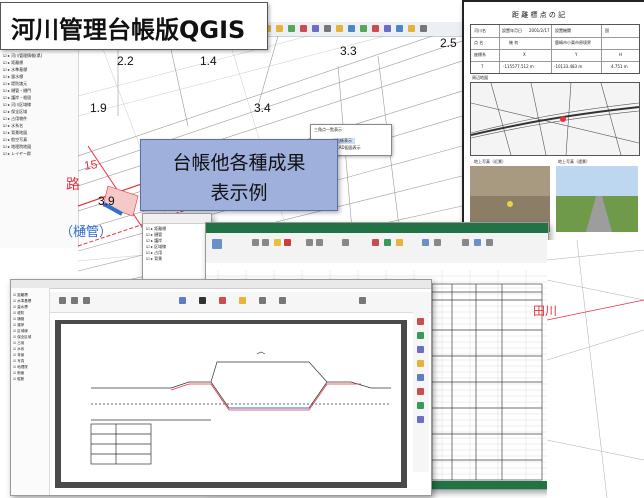 This screenshot has width=644, height=498. I want to click on number-format-icon, so click(345, 242).